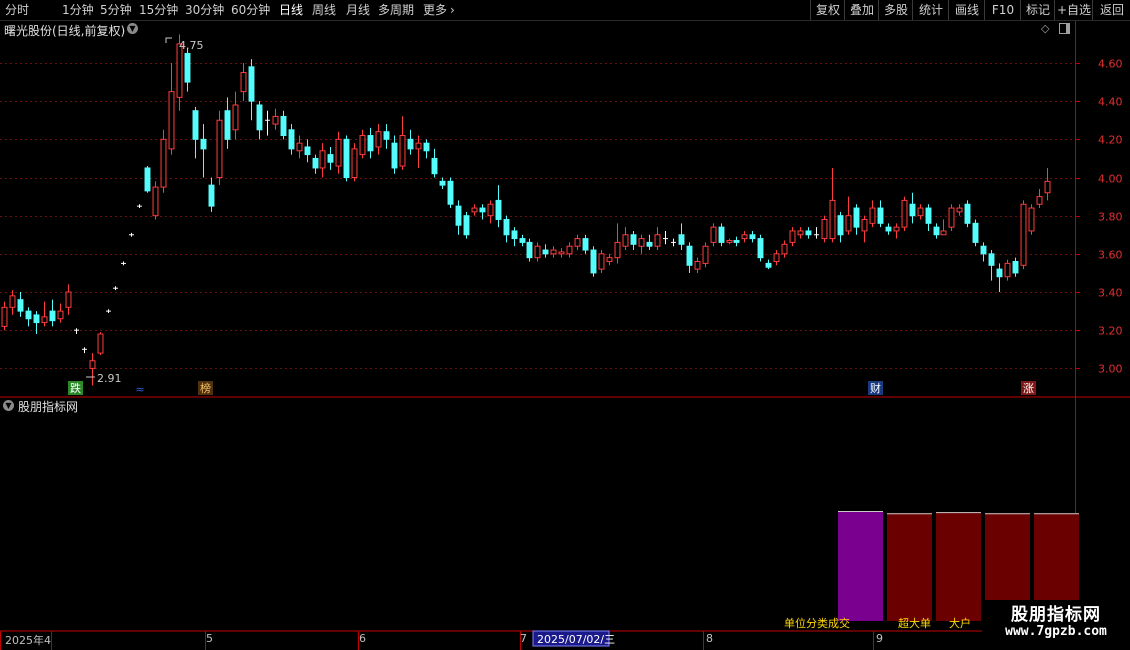 The width and height of the screenshot is (1130, 650). What do you see at coordinates (1028, 388) in the screenshot?
I see `event-marker-rise: 涨` at bounding box center [1028, 388].